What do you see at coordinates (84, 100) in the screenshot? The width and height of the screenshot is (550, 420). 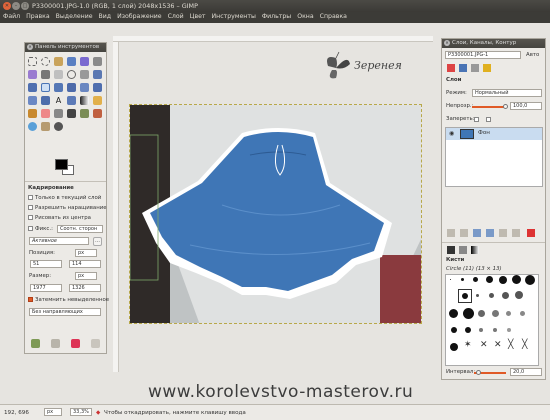 I see `blend-icon` at bounding box center [84, 100].